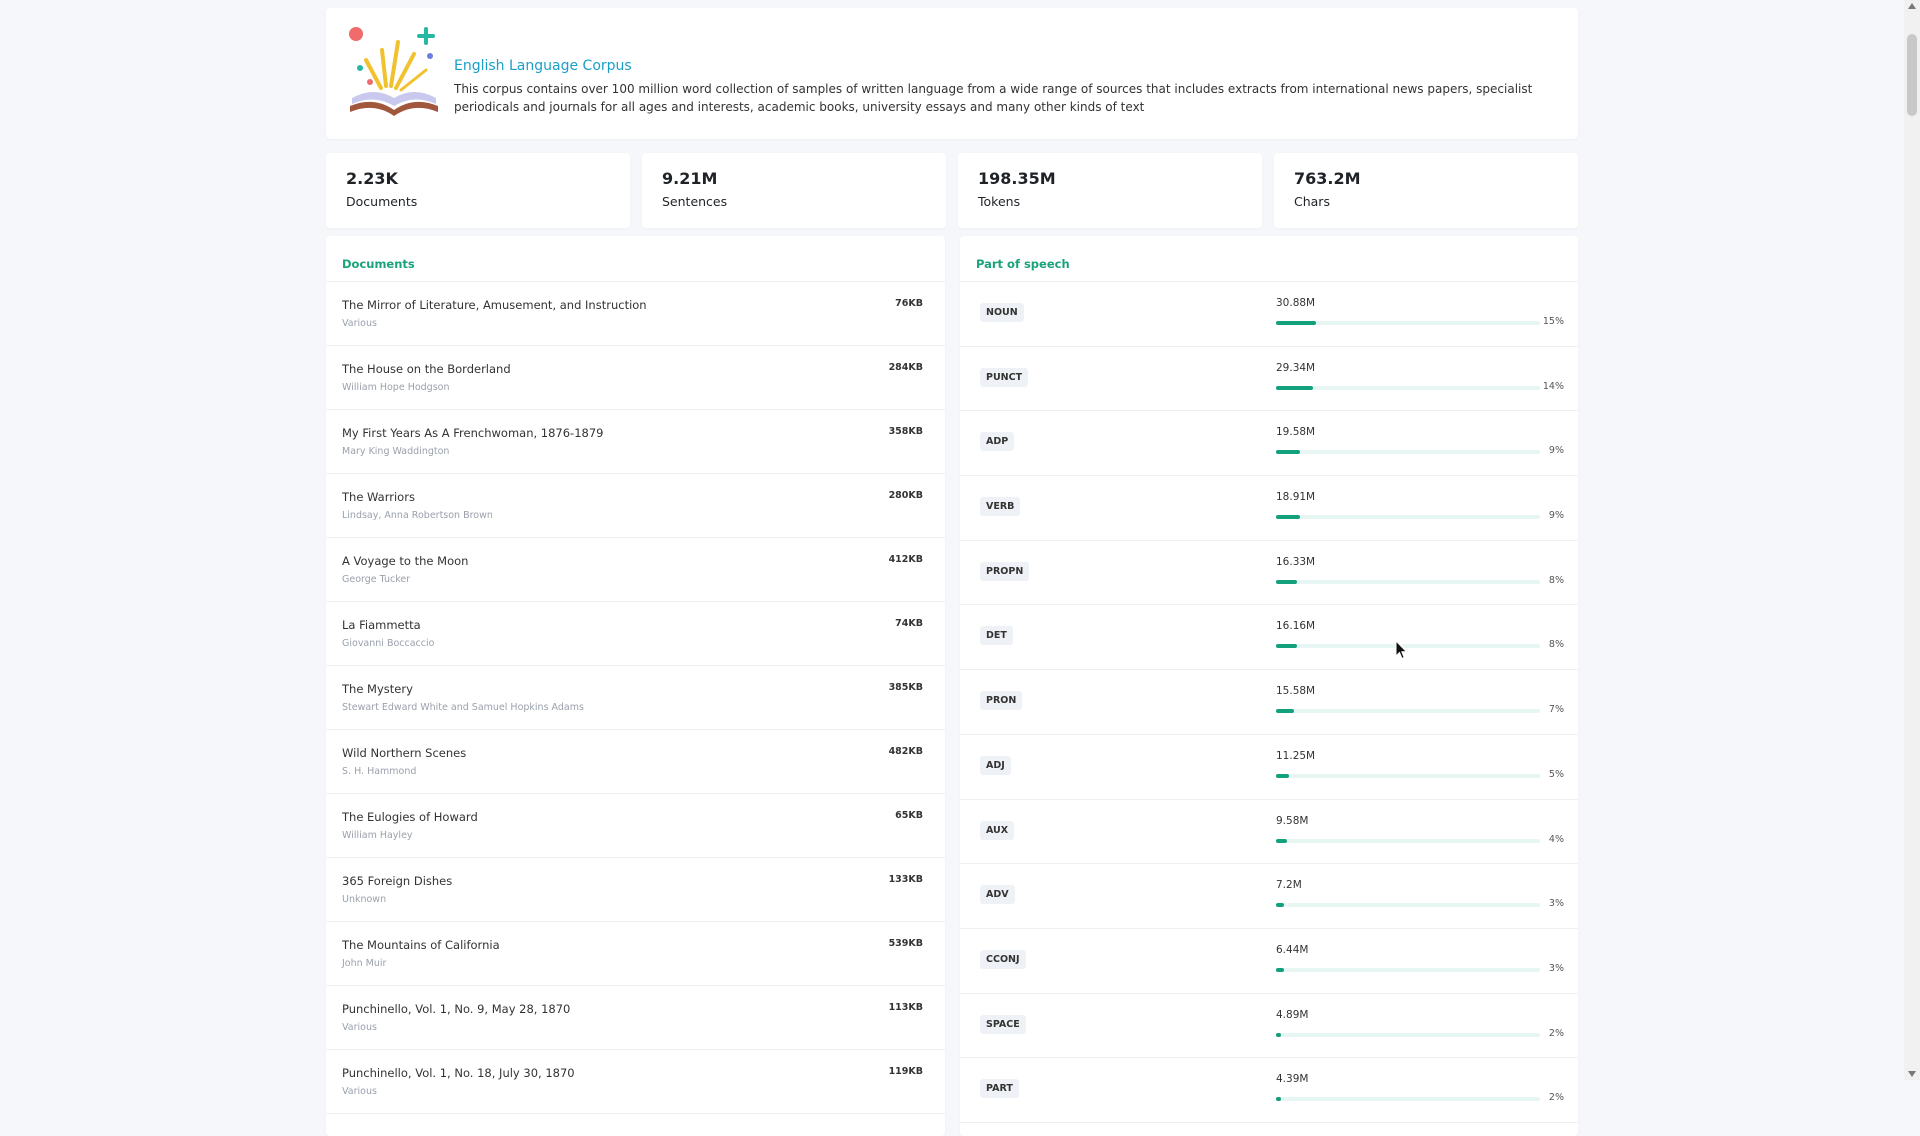  What do you see at coordinates (1556, 774) in the screenshot?
I see `pos-percent: 5%` at bounding box center [1556, 774].